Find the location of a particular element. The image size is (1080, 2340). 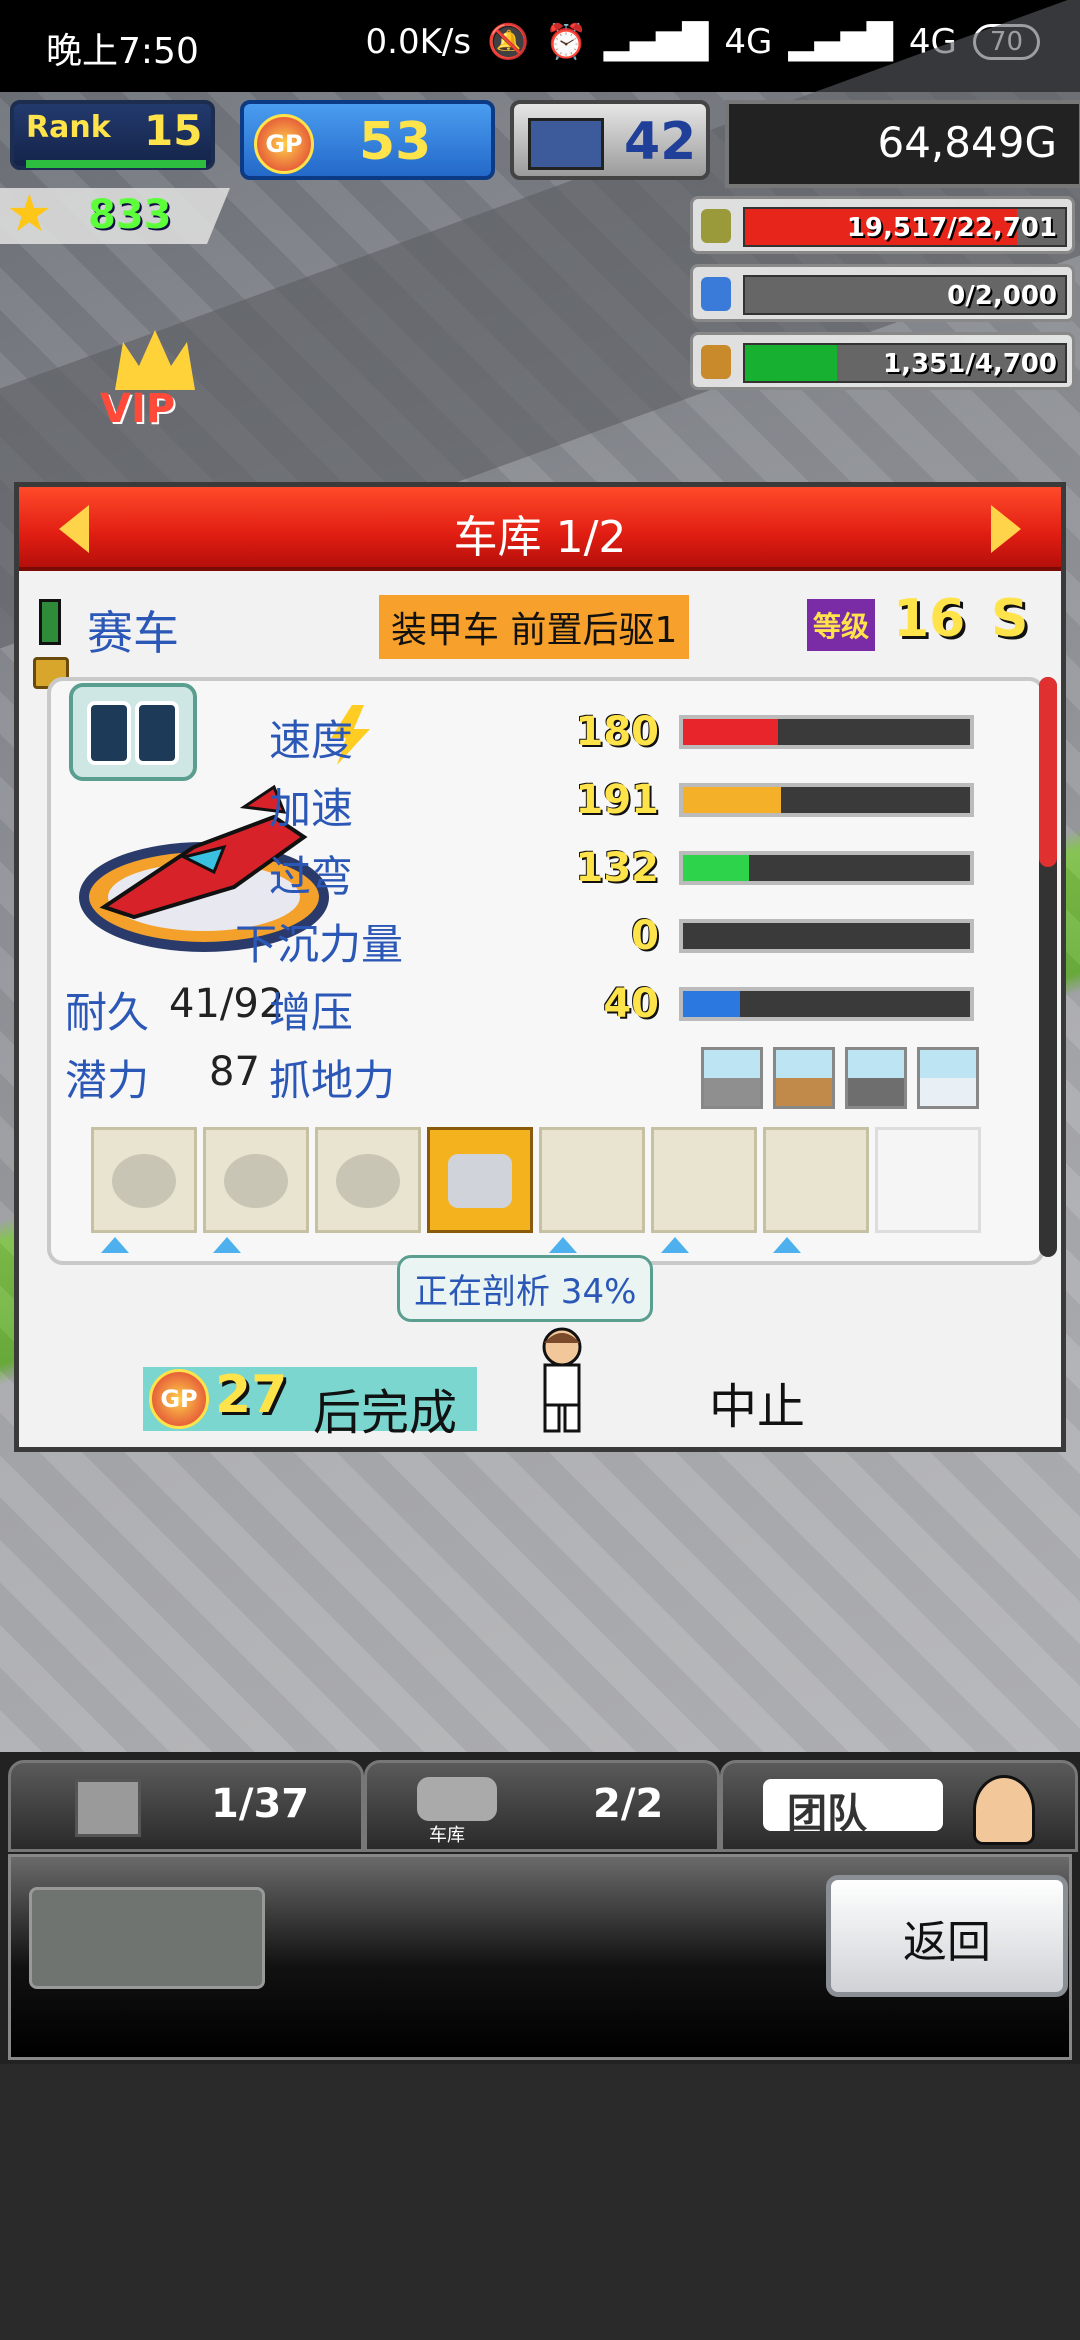

car-name: 赛车 is located at coordinates (133, 630).